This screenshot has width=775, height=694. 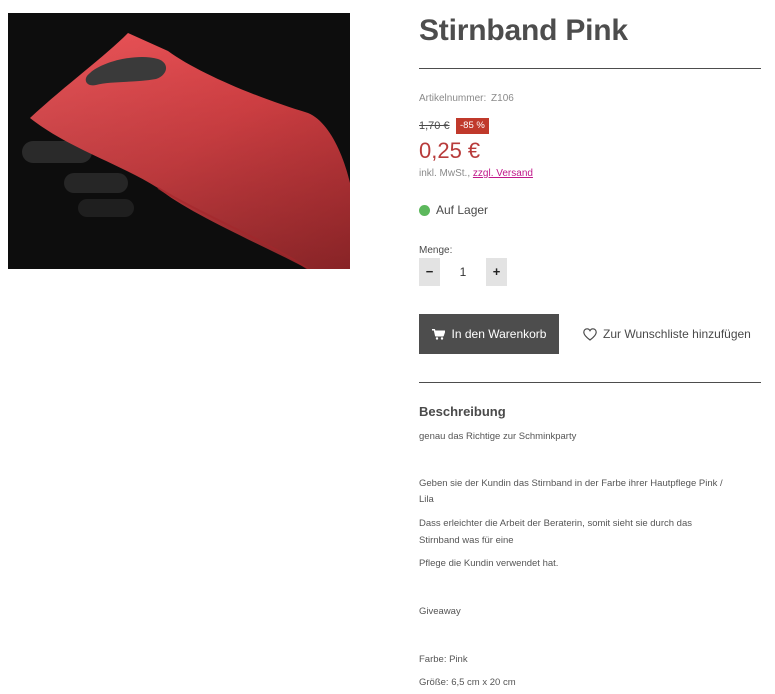 I want to click on description-line: Giveaway, so click(x=440, y=611).